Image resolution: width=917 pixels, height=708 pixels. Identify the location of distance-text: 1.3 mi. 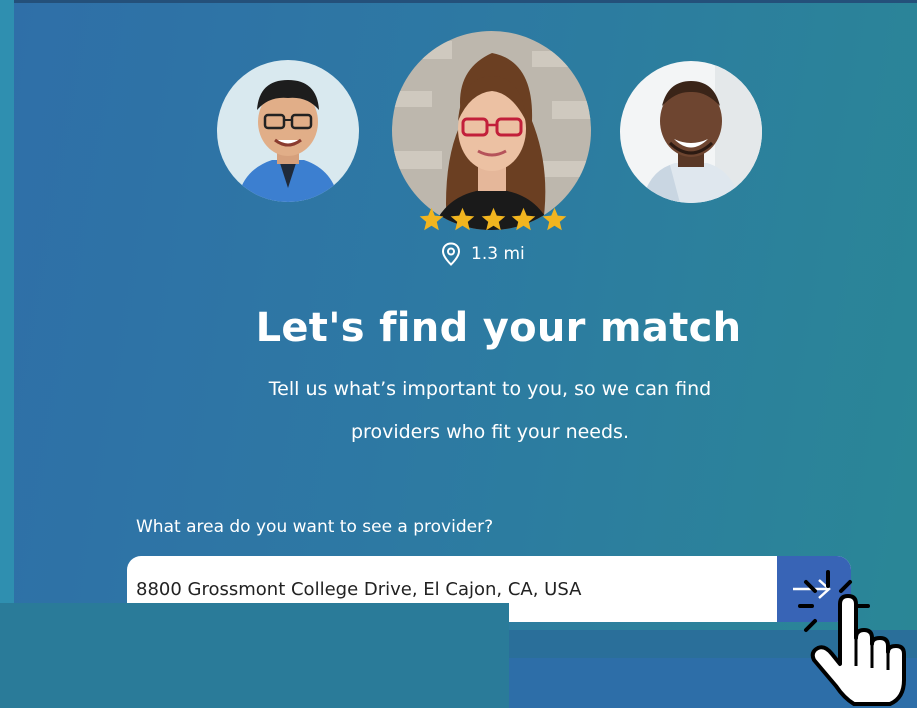
(498, 254).